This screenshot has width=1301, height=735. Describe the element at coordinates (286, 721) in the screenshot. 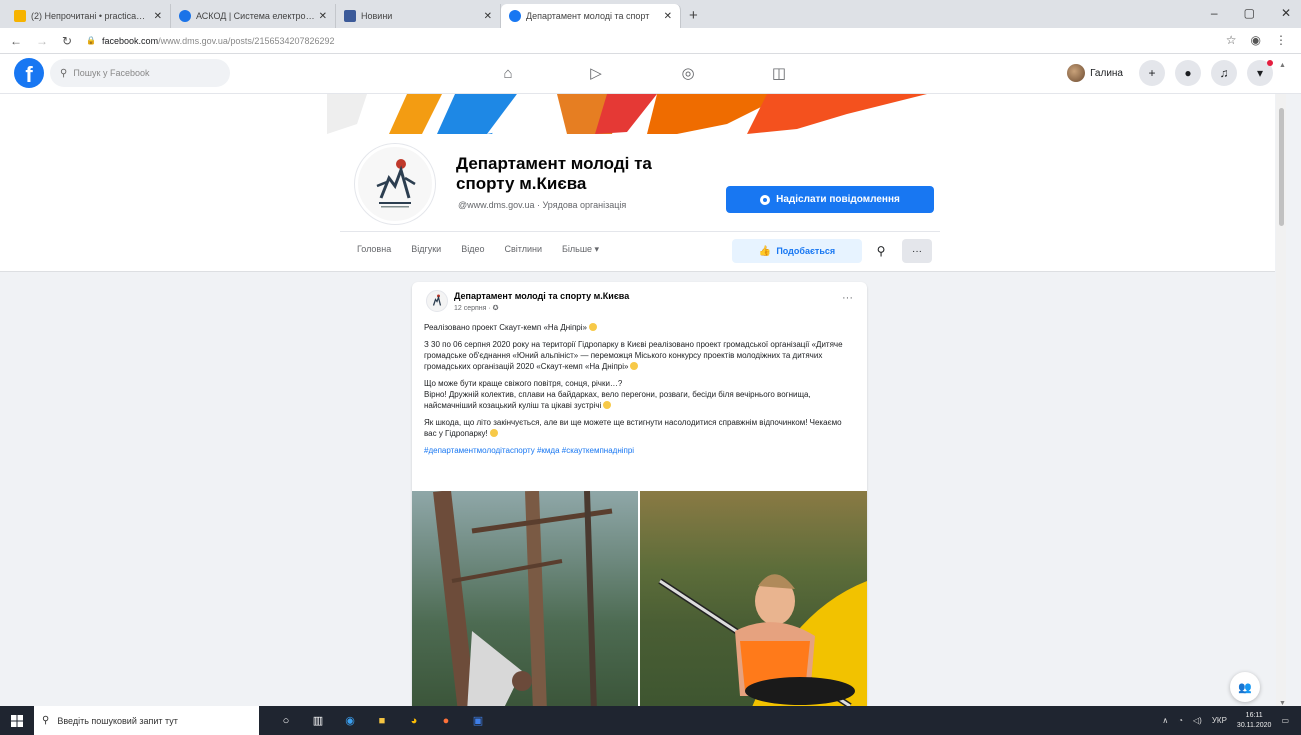

I see `cortana-icon: ○` at that location.